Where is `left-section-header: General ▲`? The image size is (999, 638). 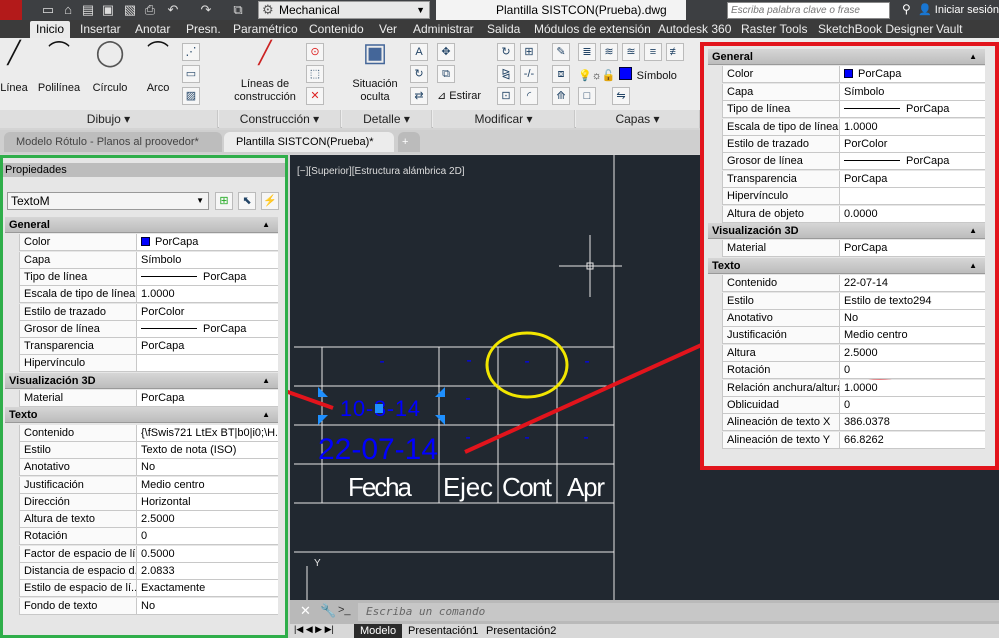
left-section-header: General ▲ is located at coordinates (141, 225).